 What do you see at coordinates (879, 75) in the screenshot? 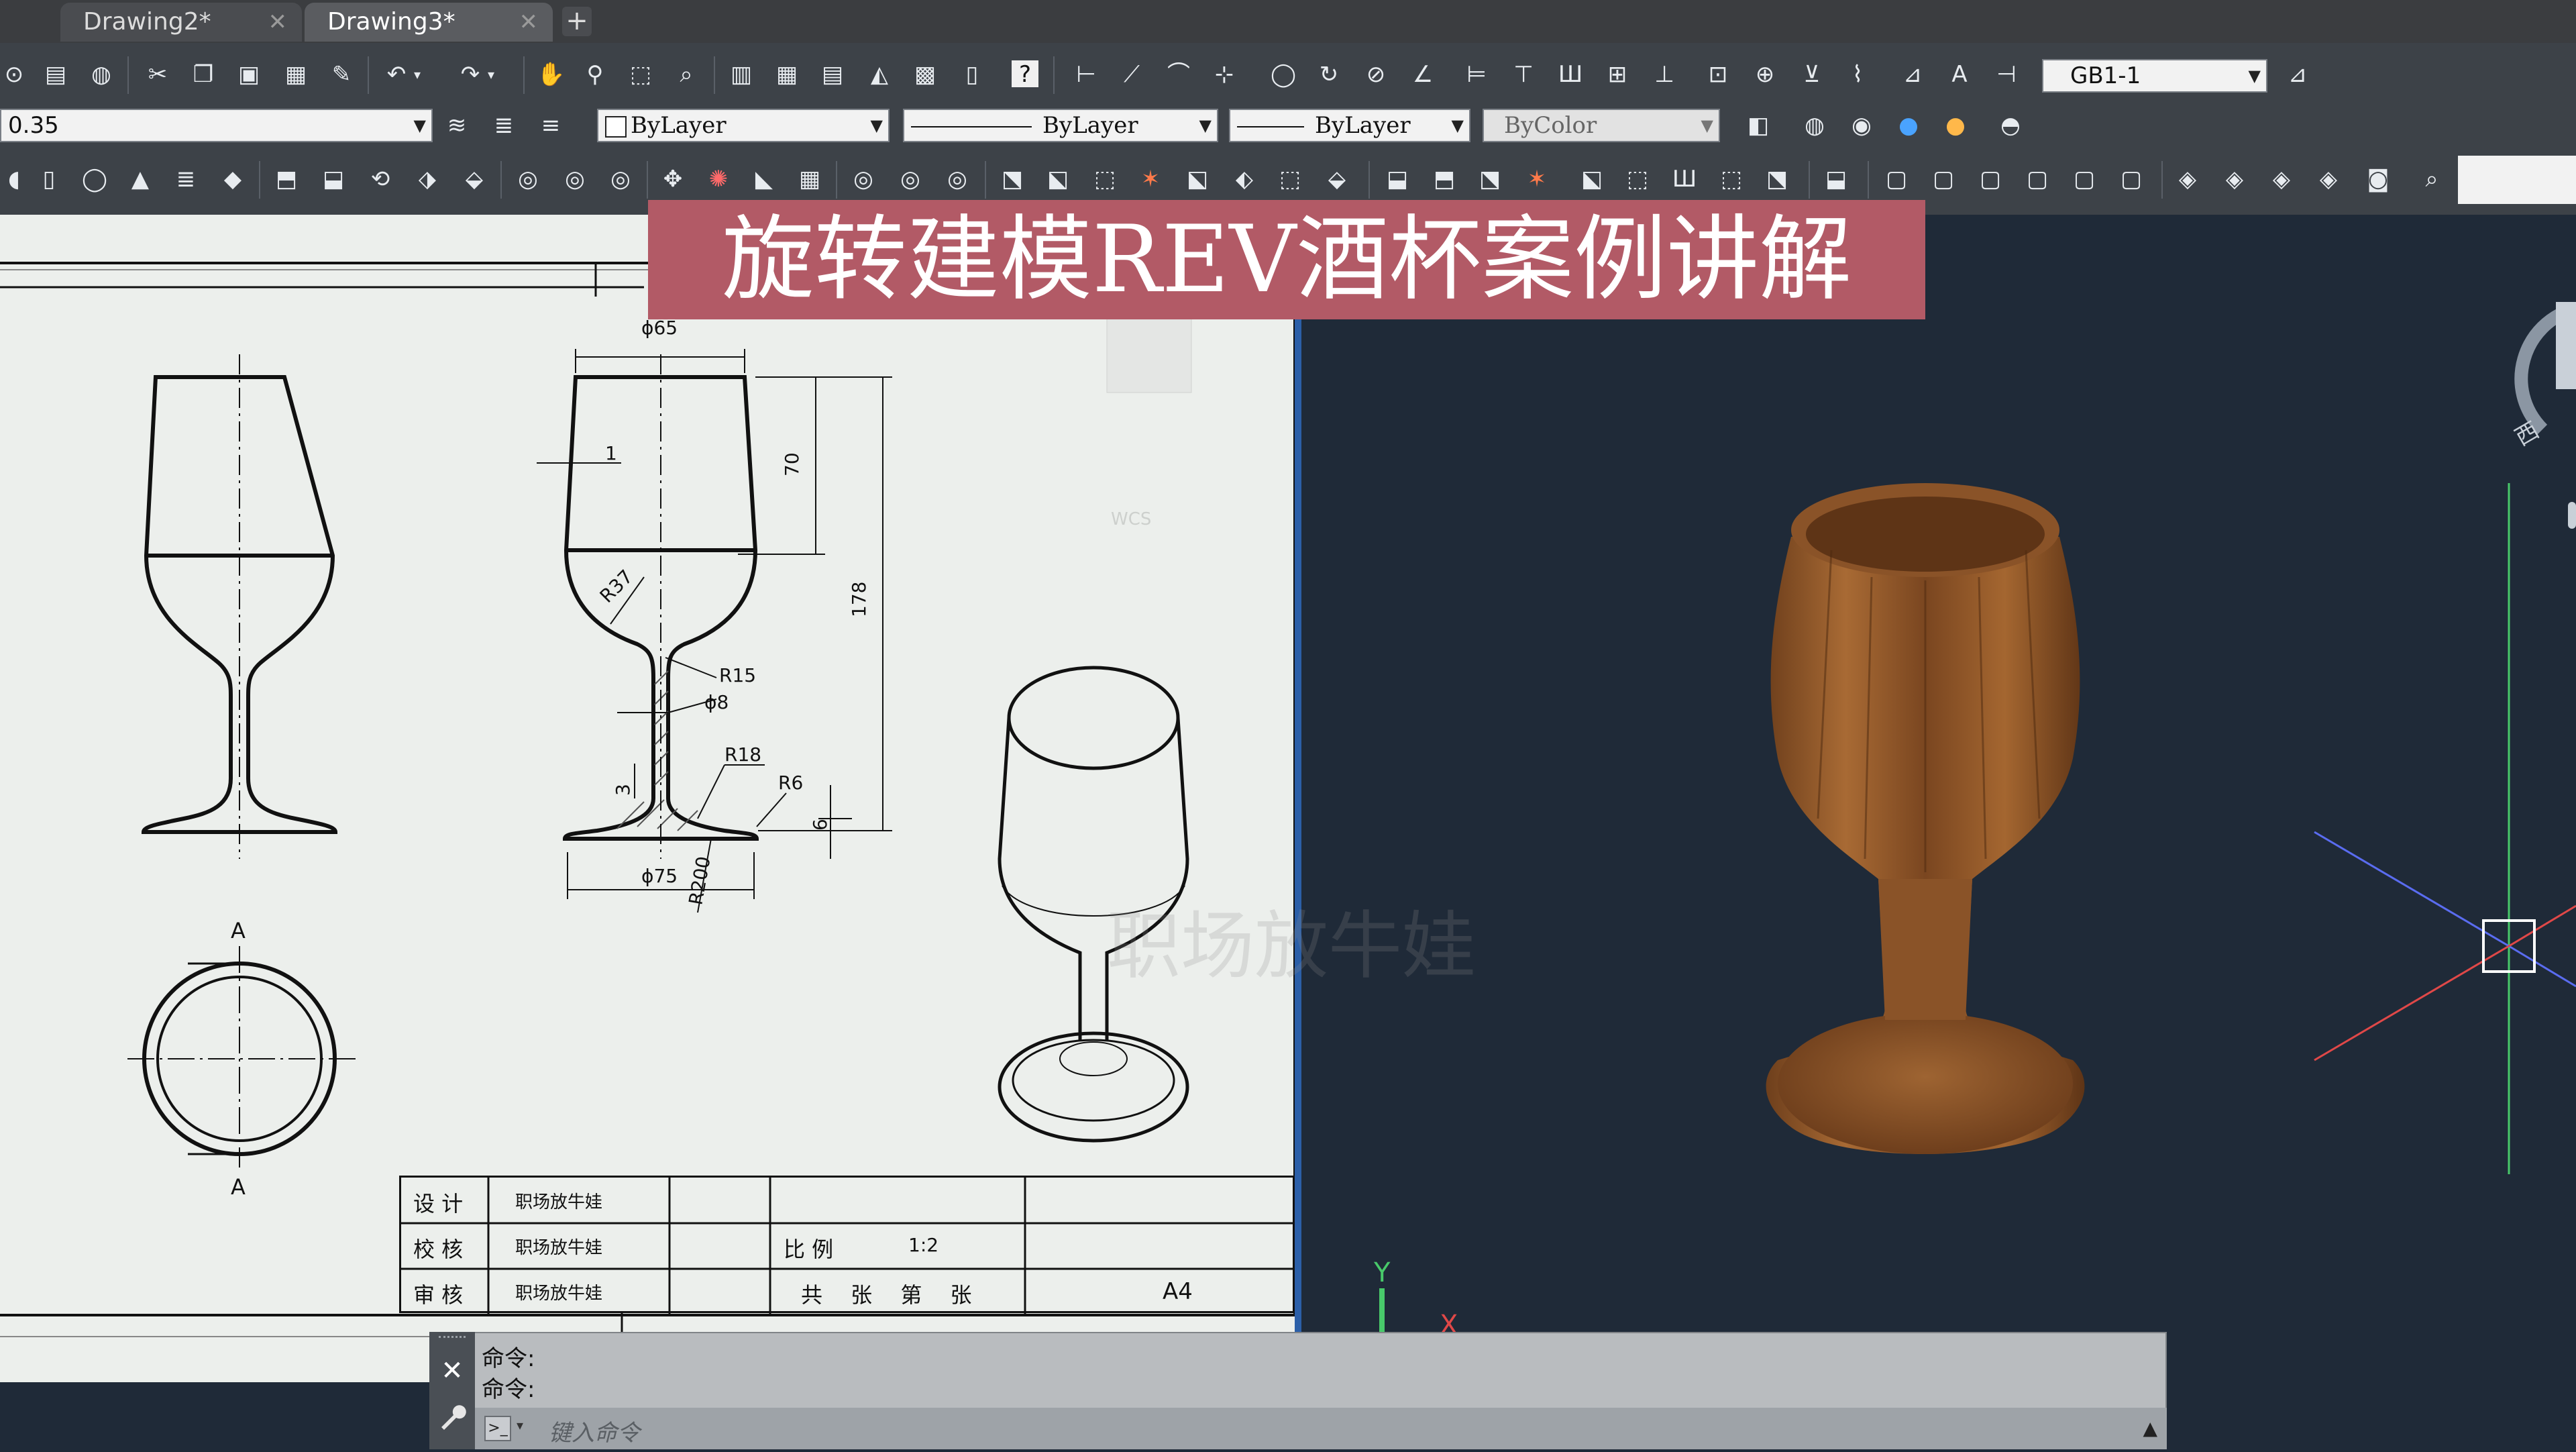
I see `sheet-set-icon: ◭` at bounding box center [879, 75].